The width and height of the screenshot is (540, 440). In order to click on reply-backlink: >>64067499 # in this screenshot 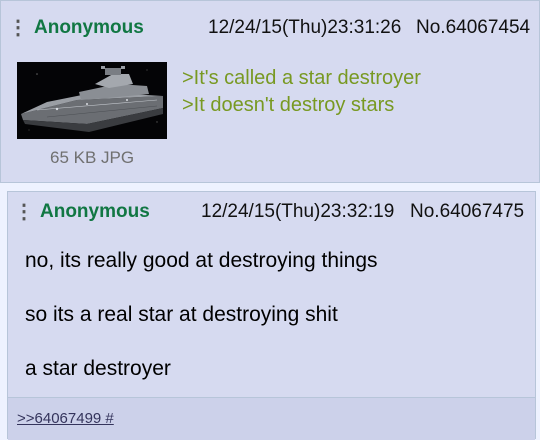, I will do `click(65, 418)`.